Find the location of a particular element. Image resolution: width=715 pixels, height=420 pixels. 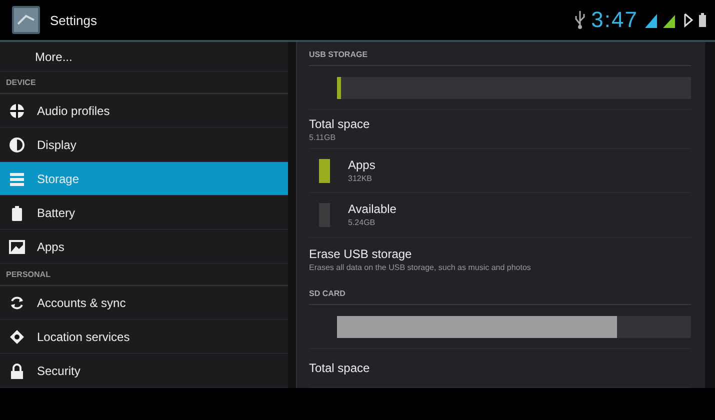

usb-icon is located at coordinates (580, 20).